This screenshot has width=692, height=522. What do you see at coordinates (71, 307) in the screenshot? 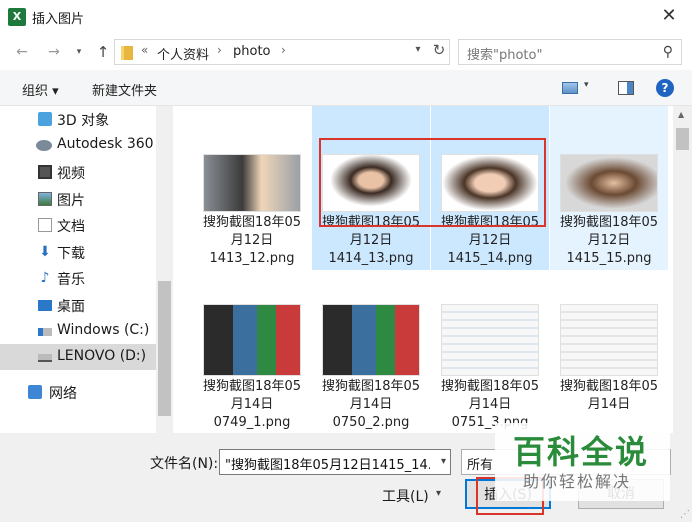
I see `sidebar-item-label: 桌面` at bounding box center [71, 307].